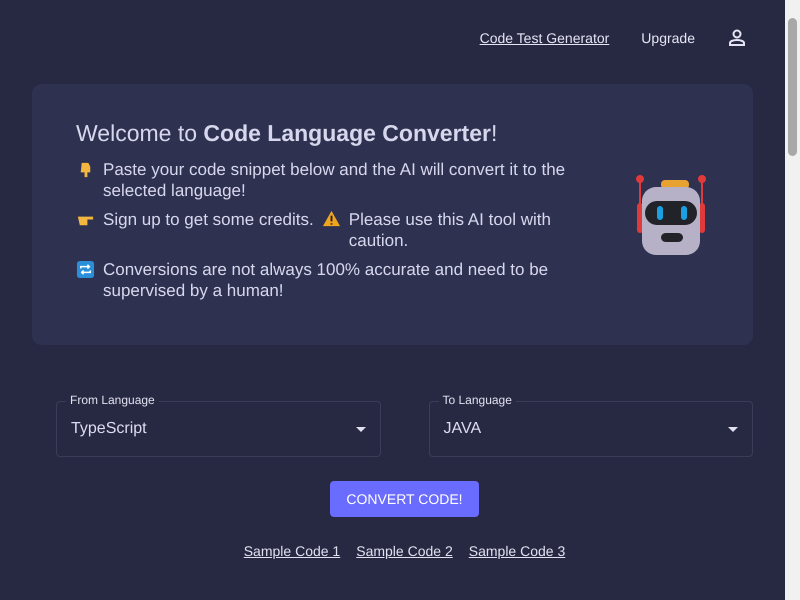  Describe the element at coordinates (671, 214) in the screenshot. I see `robot-icon` at that location.